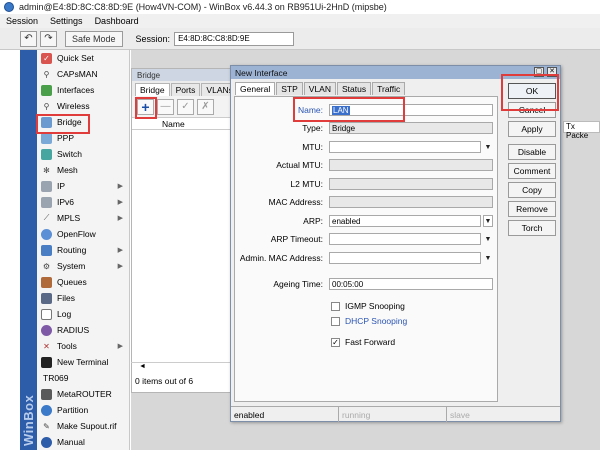 This screenshot has width=600, height=450. Describe the element at coordinates (83, 218) in the screenshot. I see `sidebar-item-mpls: ⟋ MPLS ▶` at that location.